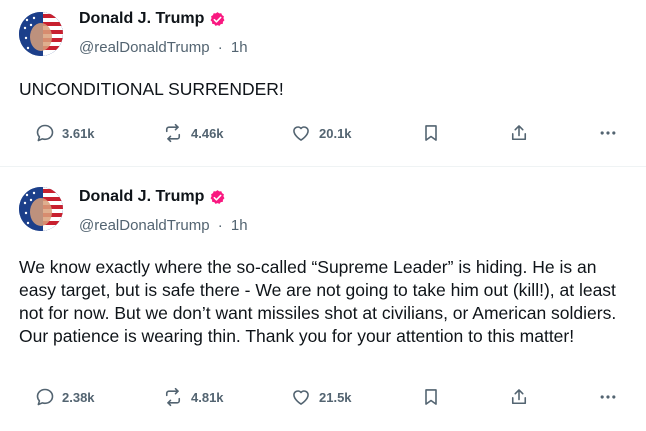 Image resolution: width=646 pixels, height=431 pixels. I want to click on like-count: 20.1k, so click(335, 133).